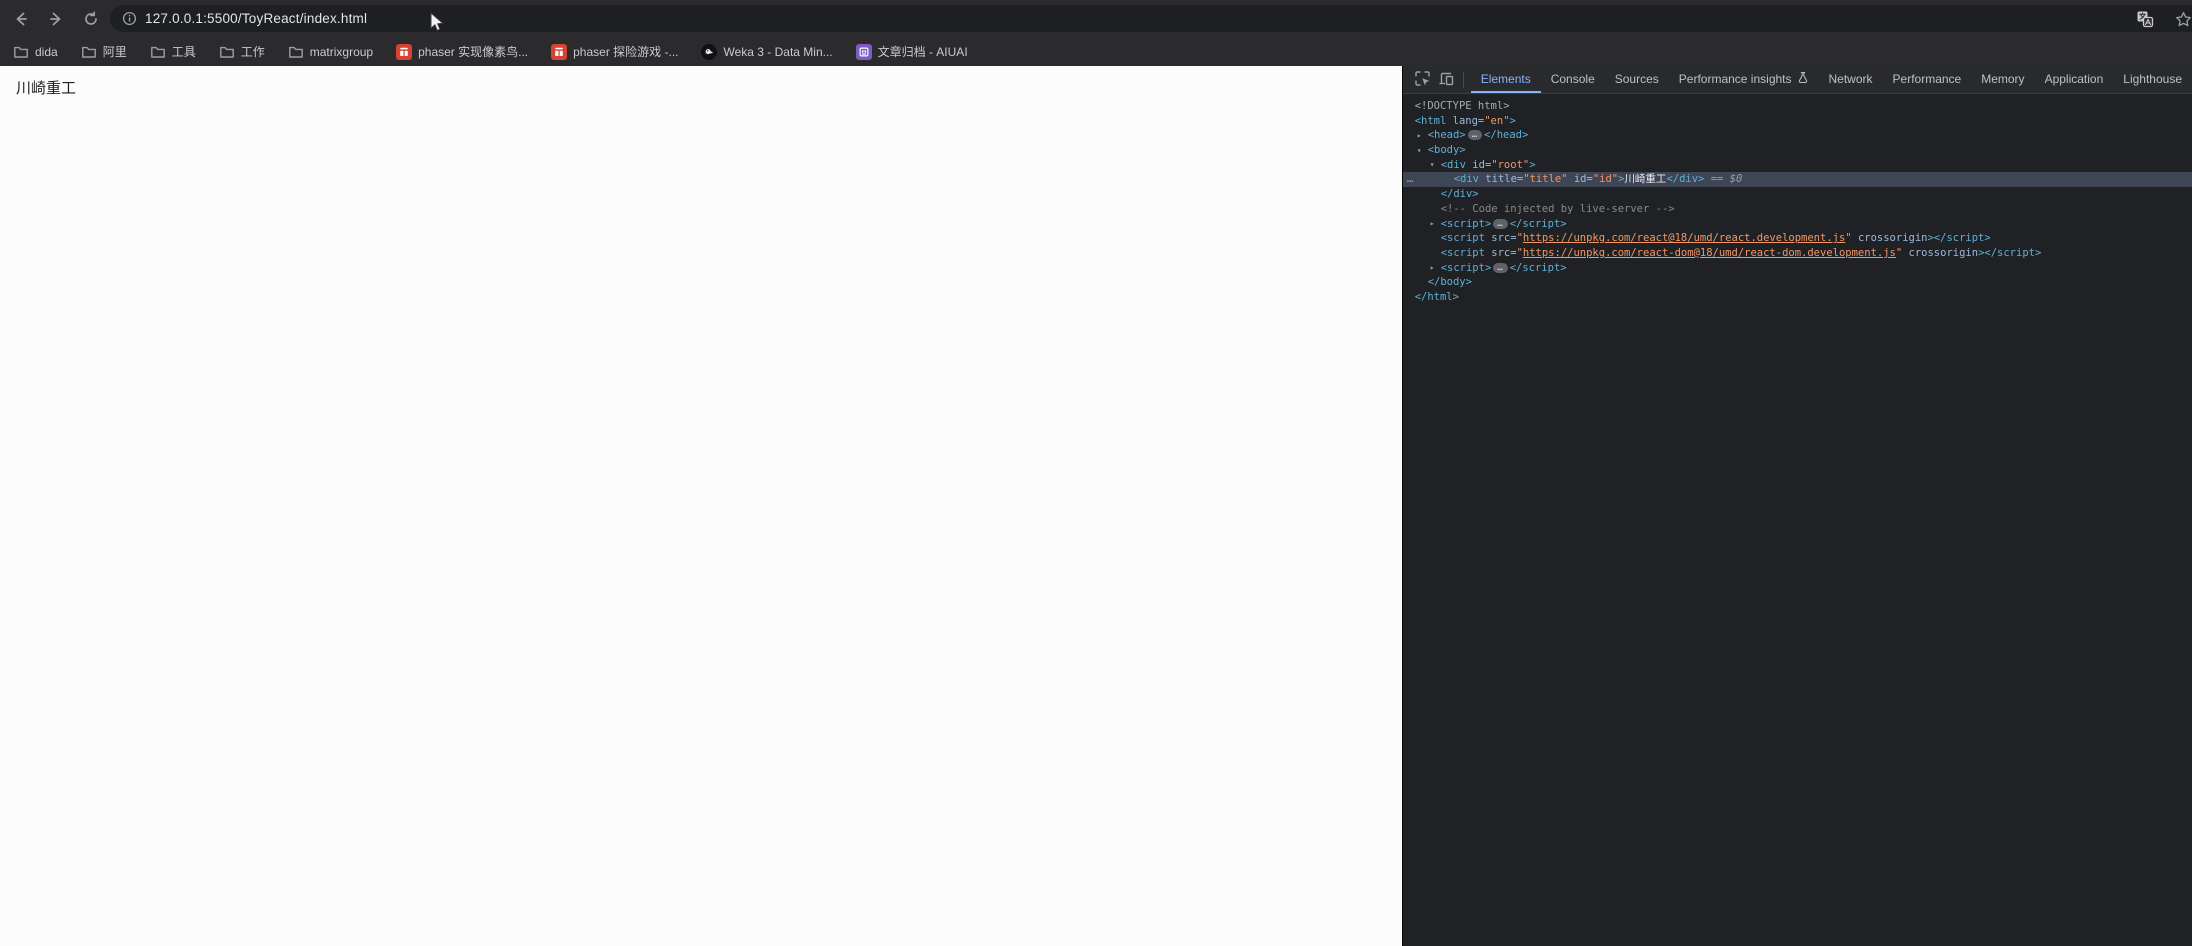 This screenshot has width=2192, height=946. Describe the element at coordinates (1797, 121) in the screenshot. I see `code-line: <html lang="en">` at that location.